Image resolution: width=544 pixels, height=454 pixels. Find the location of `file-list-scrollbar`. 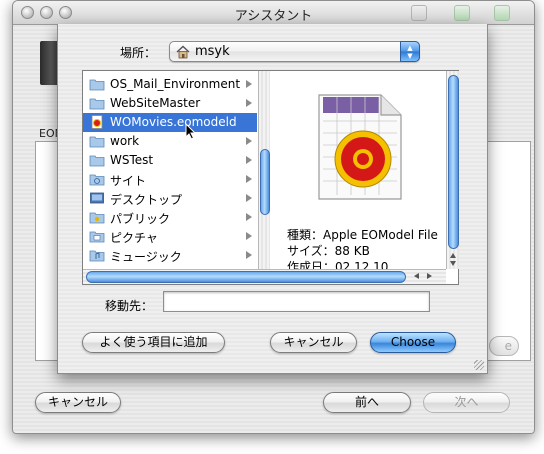

file-list-scrollbar is located at coordinates (264, 170).